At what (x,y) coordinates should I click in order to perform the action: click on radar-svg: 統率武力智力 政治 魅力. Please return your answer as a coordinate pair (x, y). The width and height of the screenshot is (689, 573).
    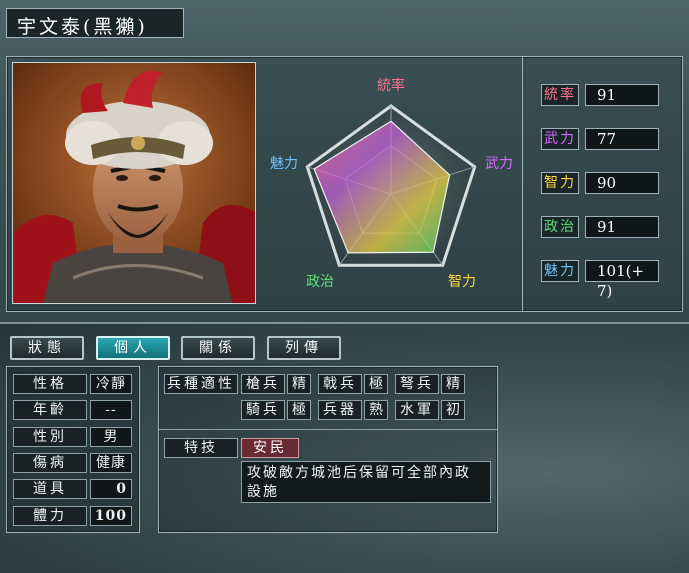
    Looking at the image, I should click on (391, 183).